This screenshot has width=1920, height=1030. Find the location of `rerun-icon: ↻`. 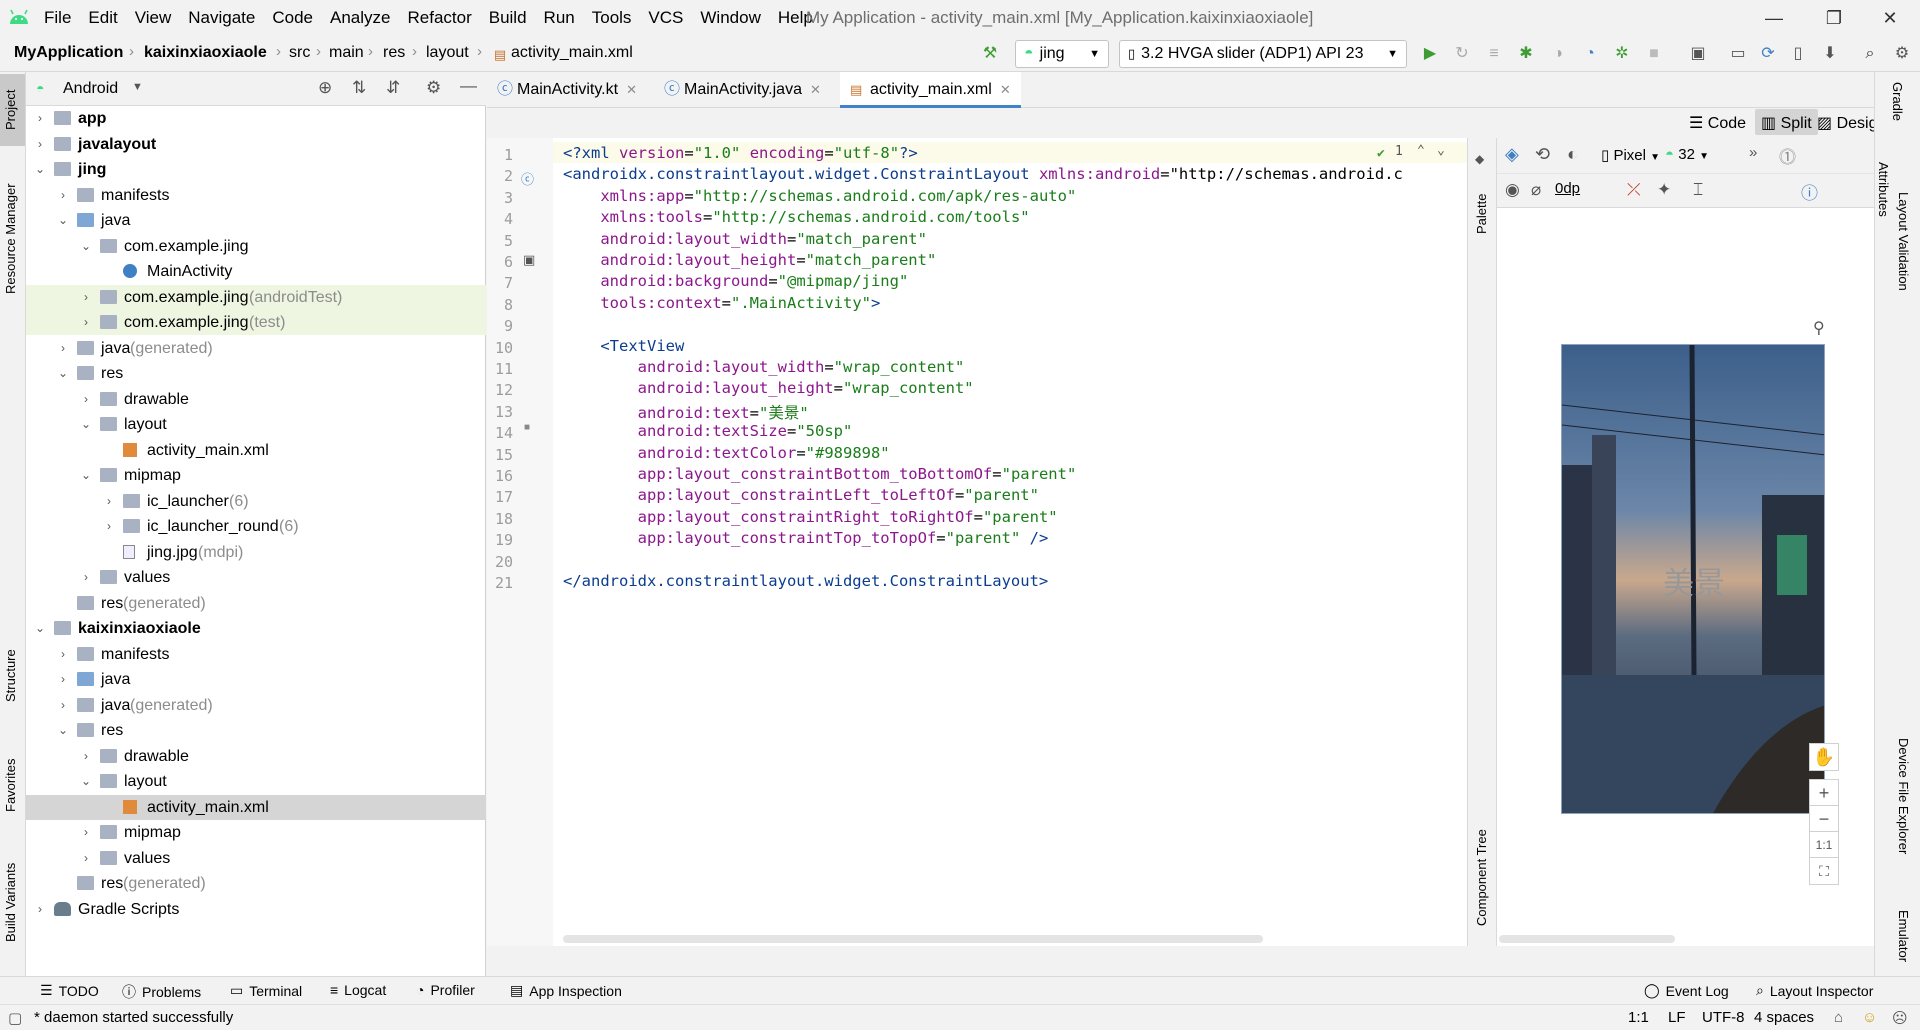

rerun-icon: ↻ is located at coordinates (1462, 54).